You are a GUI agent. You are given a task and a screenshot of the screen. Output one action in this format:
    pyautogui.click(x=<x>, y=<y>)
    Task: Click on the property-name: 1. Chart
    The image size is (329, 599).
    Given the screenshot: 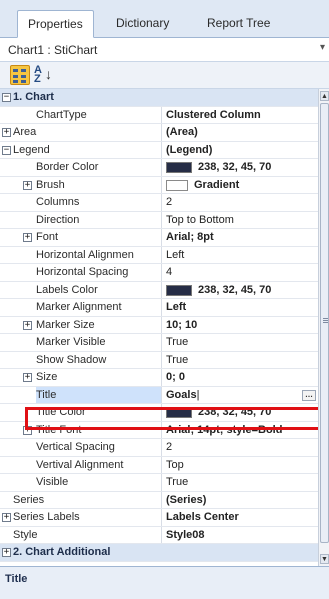 What is the action you would take?
    pyautogui.click(x=33, y=97)
    